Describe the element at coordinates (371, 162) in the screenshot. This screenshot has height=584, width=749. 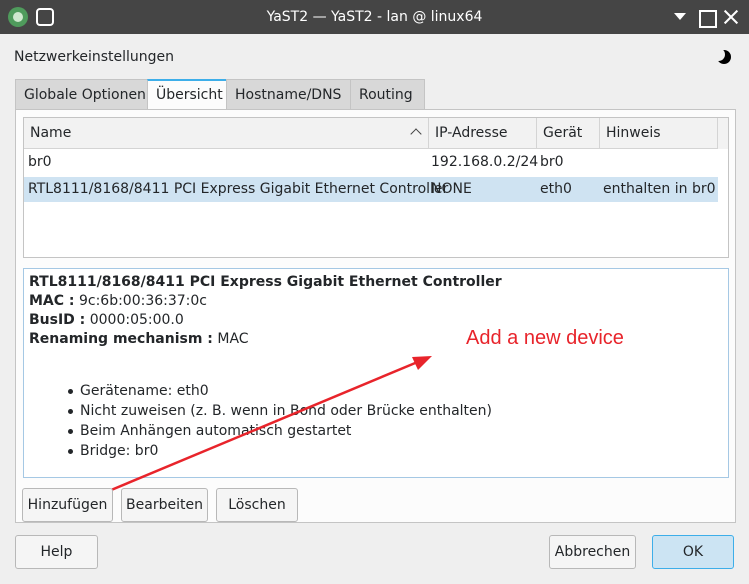
I see `table-row: br0 192.168.0.2/24 br0` at that location.